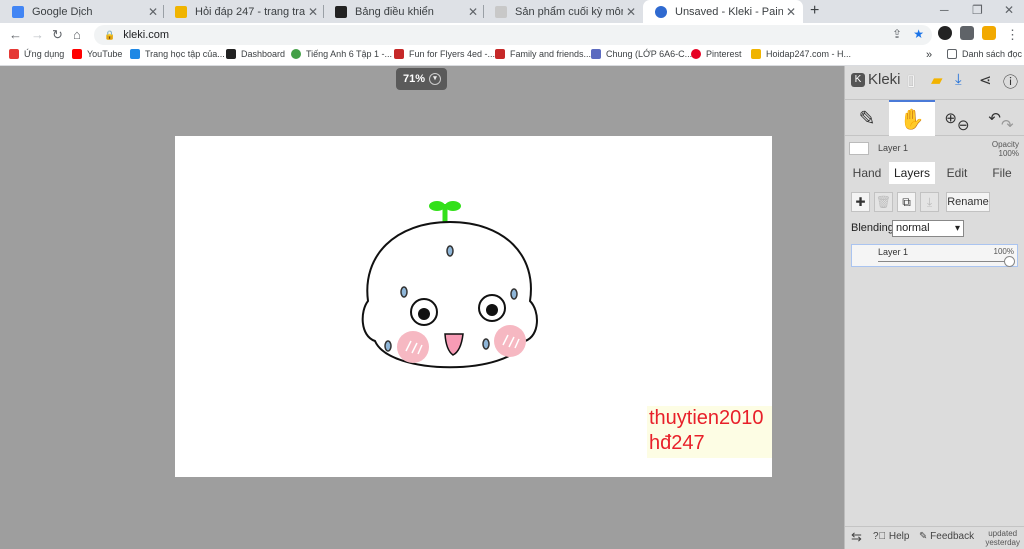  I want to click on note-line: thuytien2010, so click(706, 418).